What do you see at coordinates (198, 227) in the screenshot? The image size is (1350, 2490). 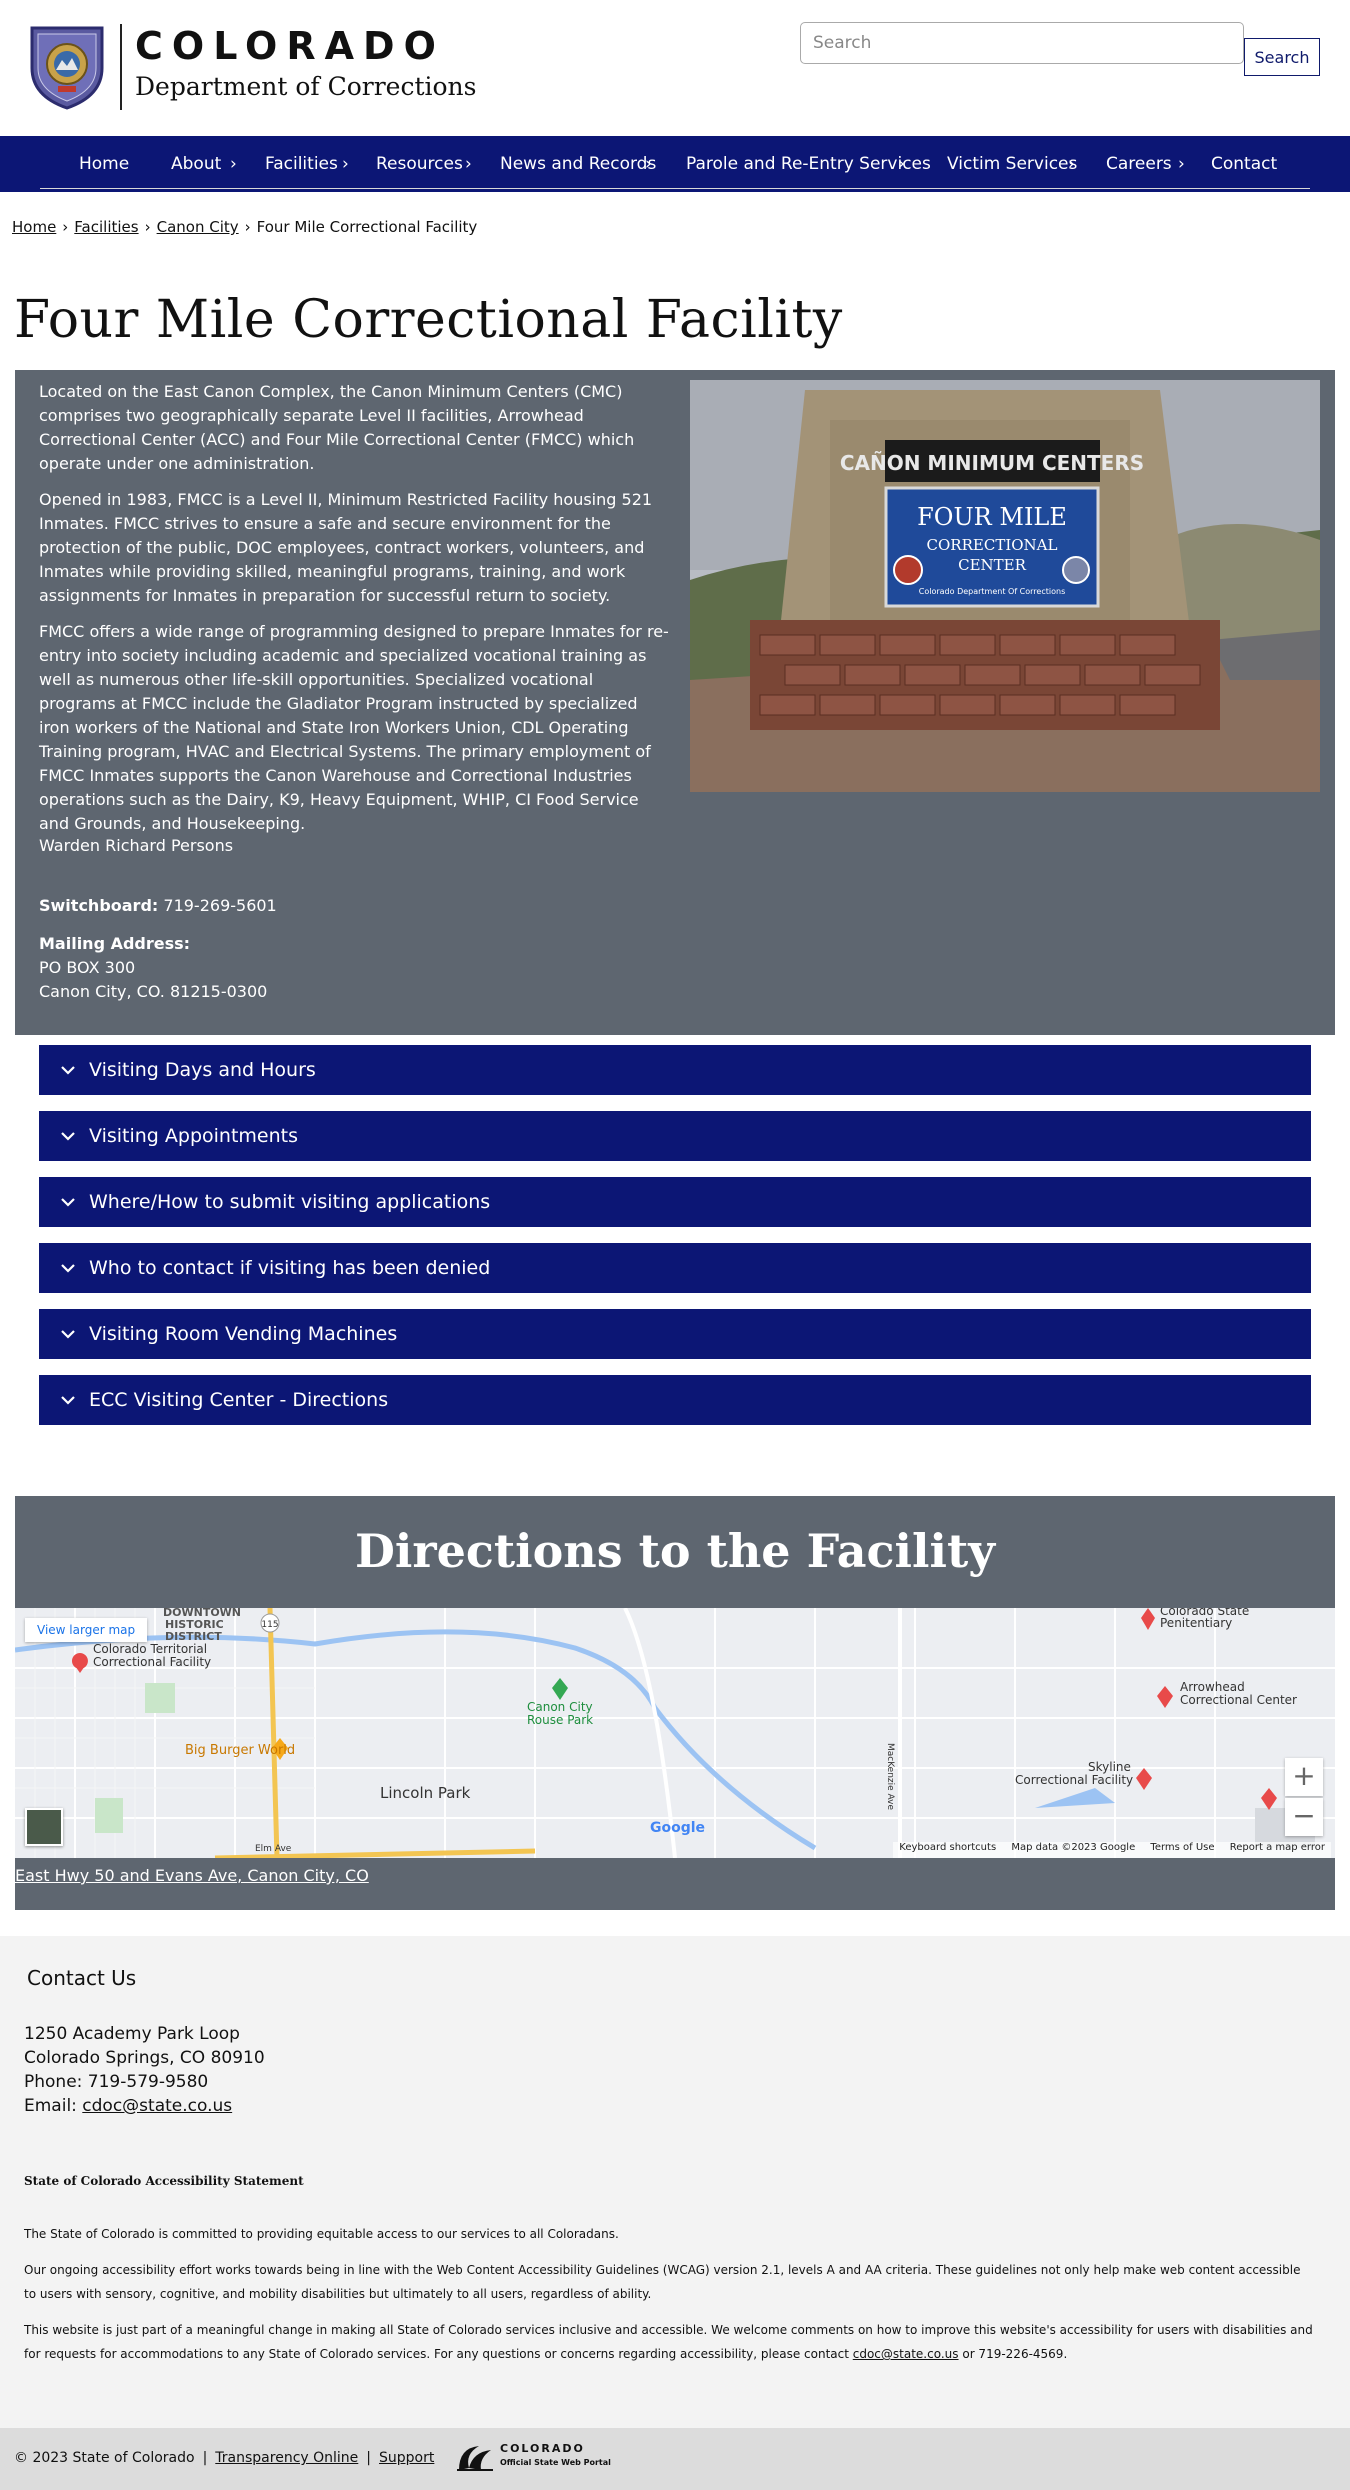 I see `breadcrumb-city-link: Canon City` at bounding box center [198, 227].